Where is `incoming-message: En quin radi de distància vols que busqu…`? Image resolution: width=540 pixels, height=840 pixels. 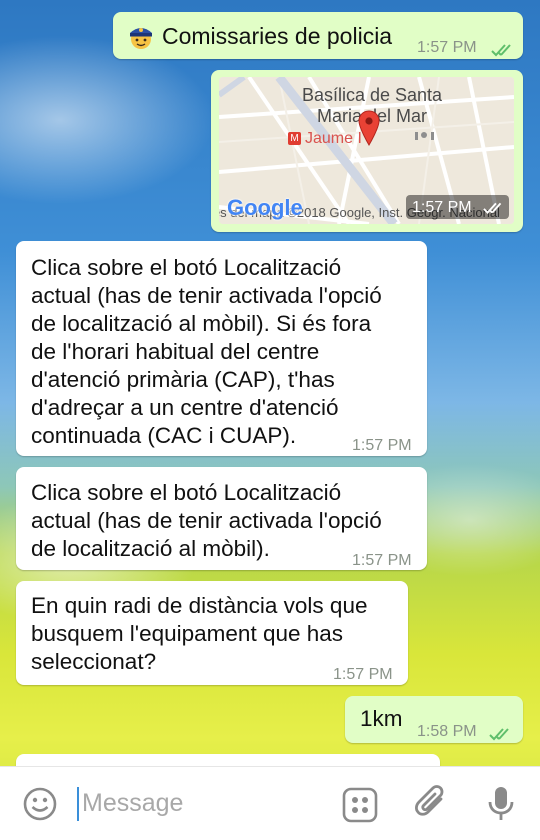
incoming-message: En quin radi de distància vols que busqu… is located at coordinates (212, 633).